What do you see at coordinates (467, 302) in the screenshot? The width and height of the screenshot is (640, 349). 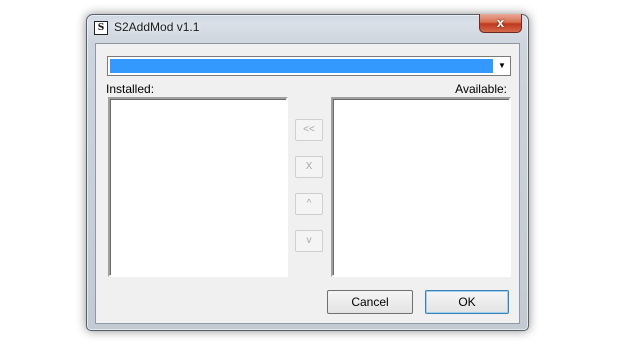 I see `ok-button: OK` at bounding box center [467, 302].